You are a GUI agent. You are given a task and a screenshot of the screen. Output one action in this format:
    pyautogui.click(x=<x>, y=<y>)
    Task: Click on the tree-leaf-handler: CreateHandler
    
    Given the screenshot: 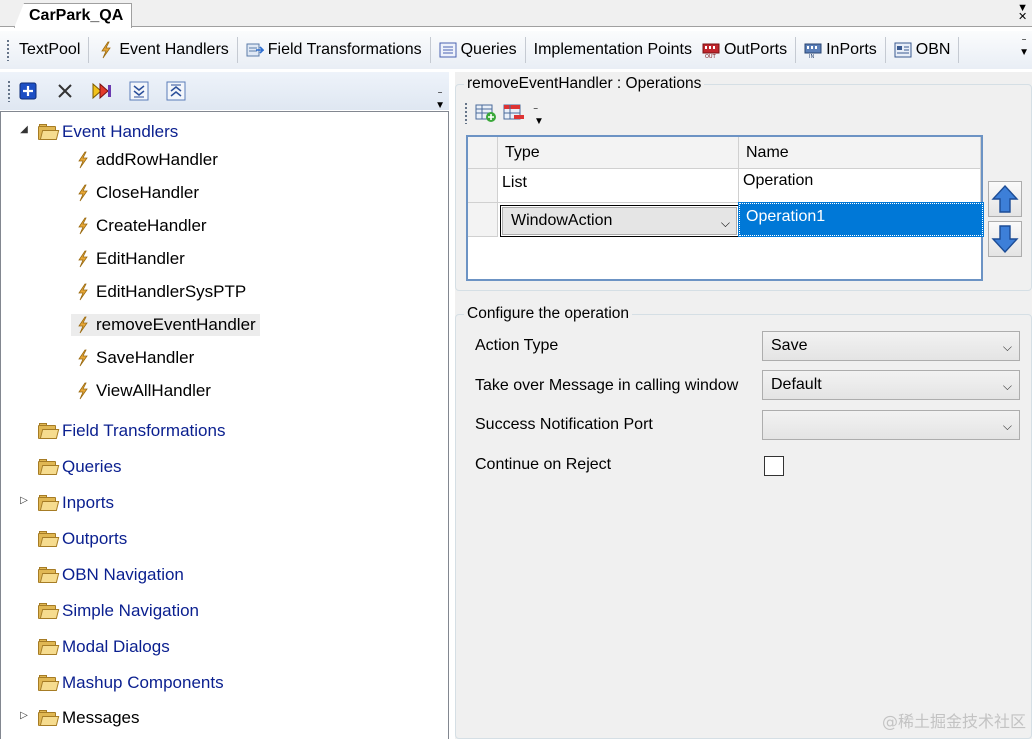 What is the action you would take?
    pyautogui.click(x=141, y=226)
    